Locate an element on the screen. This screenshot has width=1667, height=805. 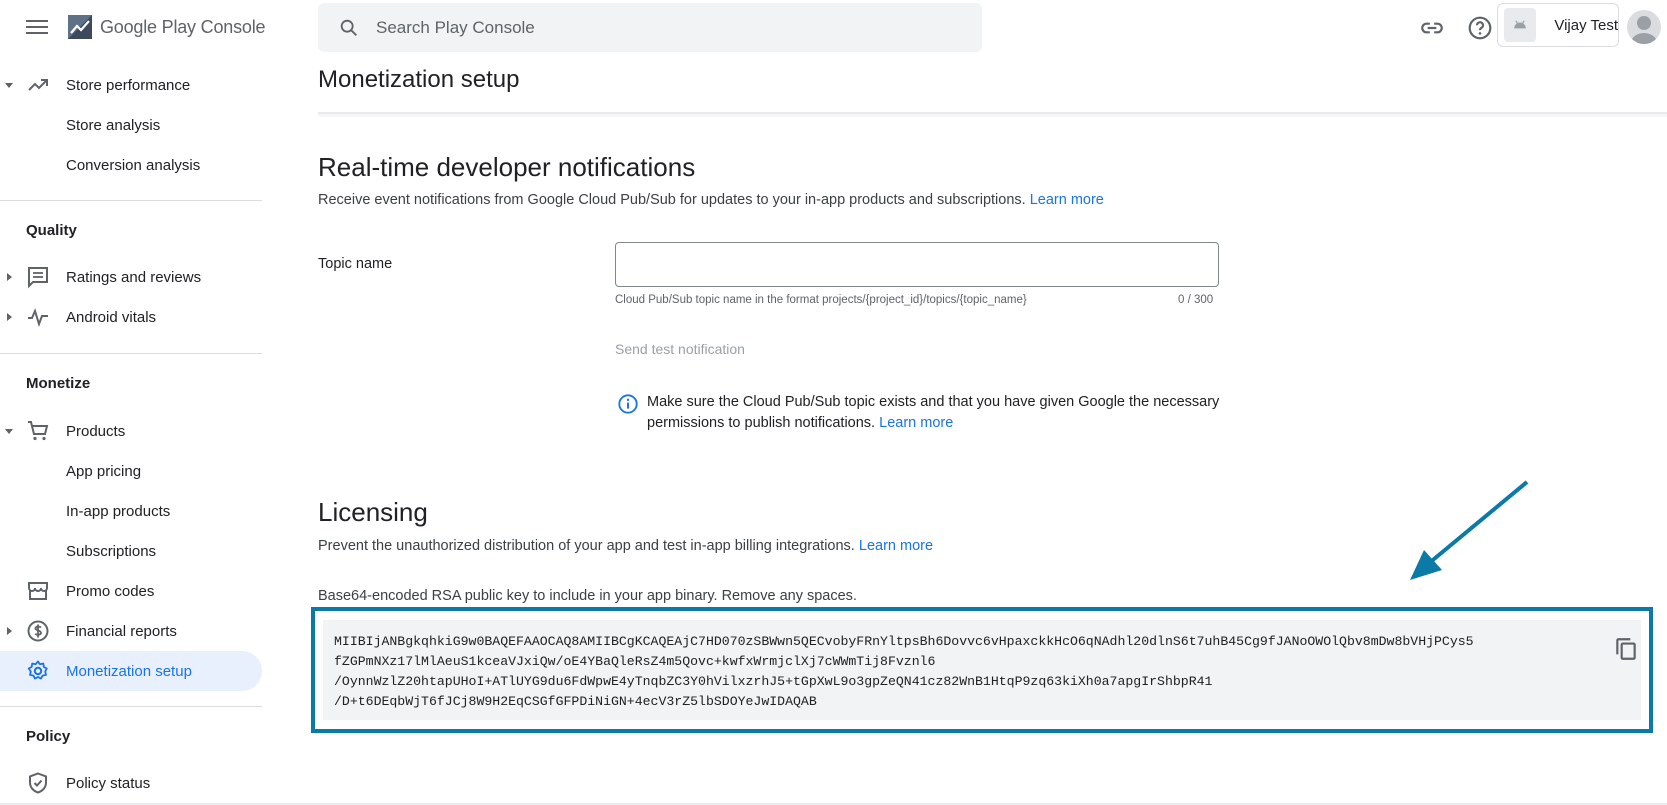
sidebar-item-policy-status: Policy status is located at coordinates (131, 783).